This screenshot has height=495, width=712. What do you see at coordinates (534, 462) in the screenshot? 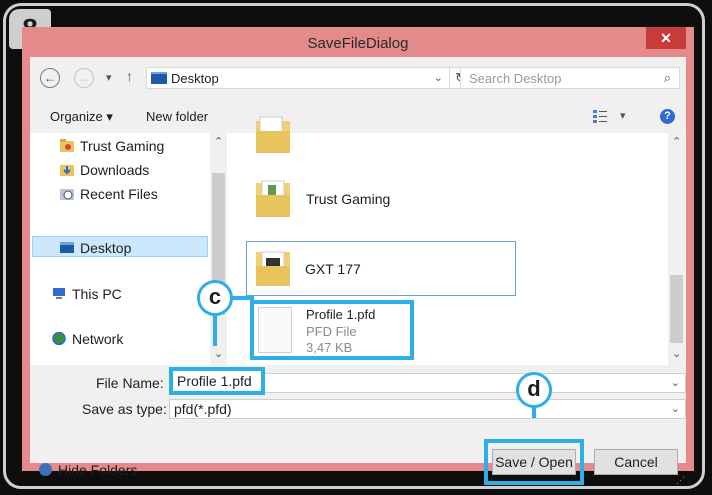
I see `save-open-button: Save / Open` at bounding box center [534, 462].